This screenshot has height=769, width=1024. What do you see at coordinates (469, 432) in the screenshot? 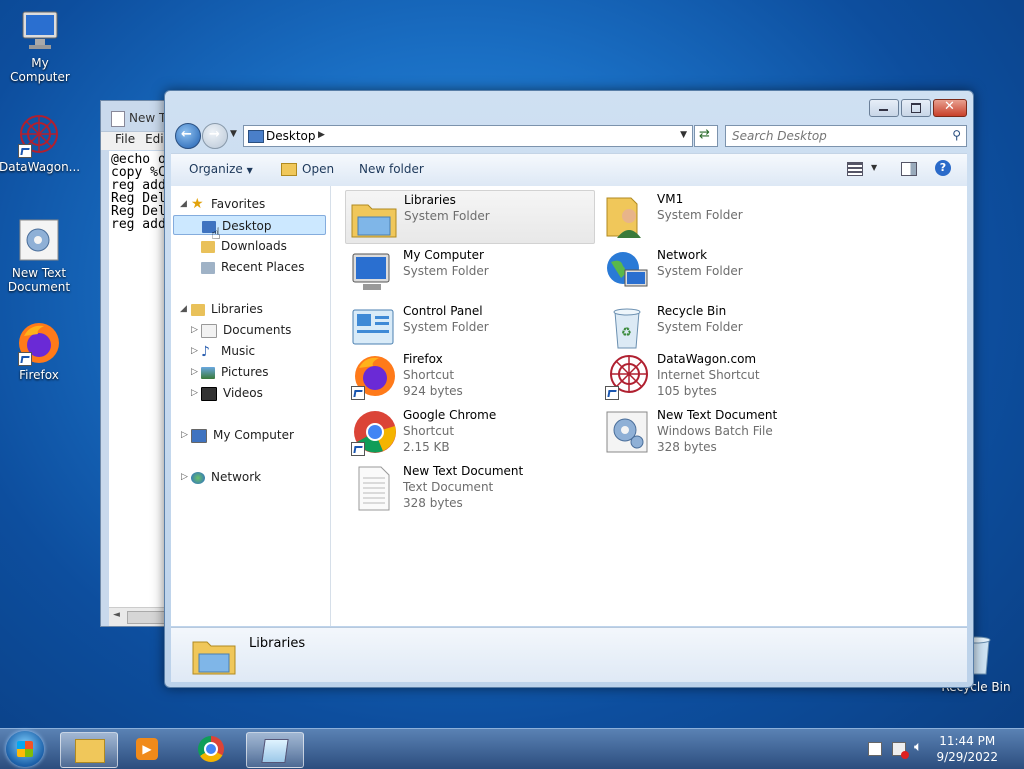
I see `file-item-google-chrome: Google Chrome Shortcut 2.15 KB` at bounding box center [469, 432].